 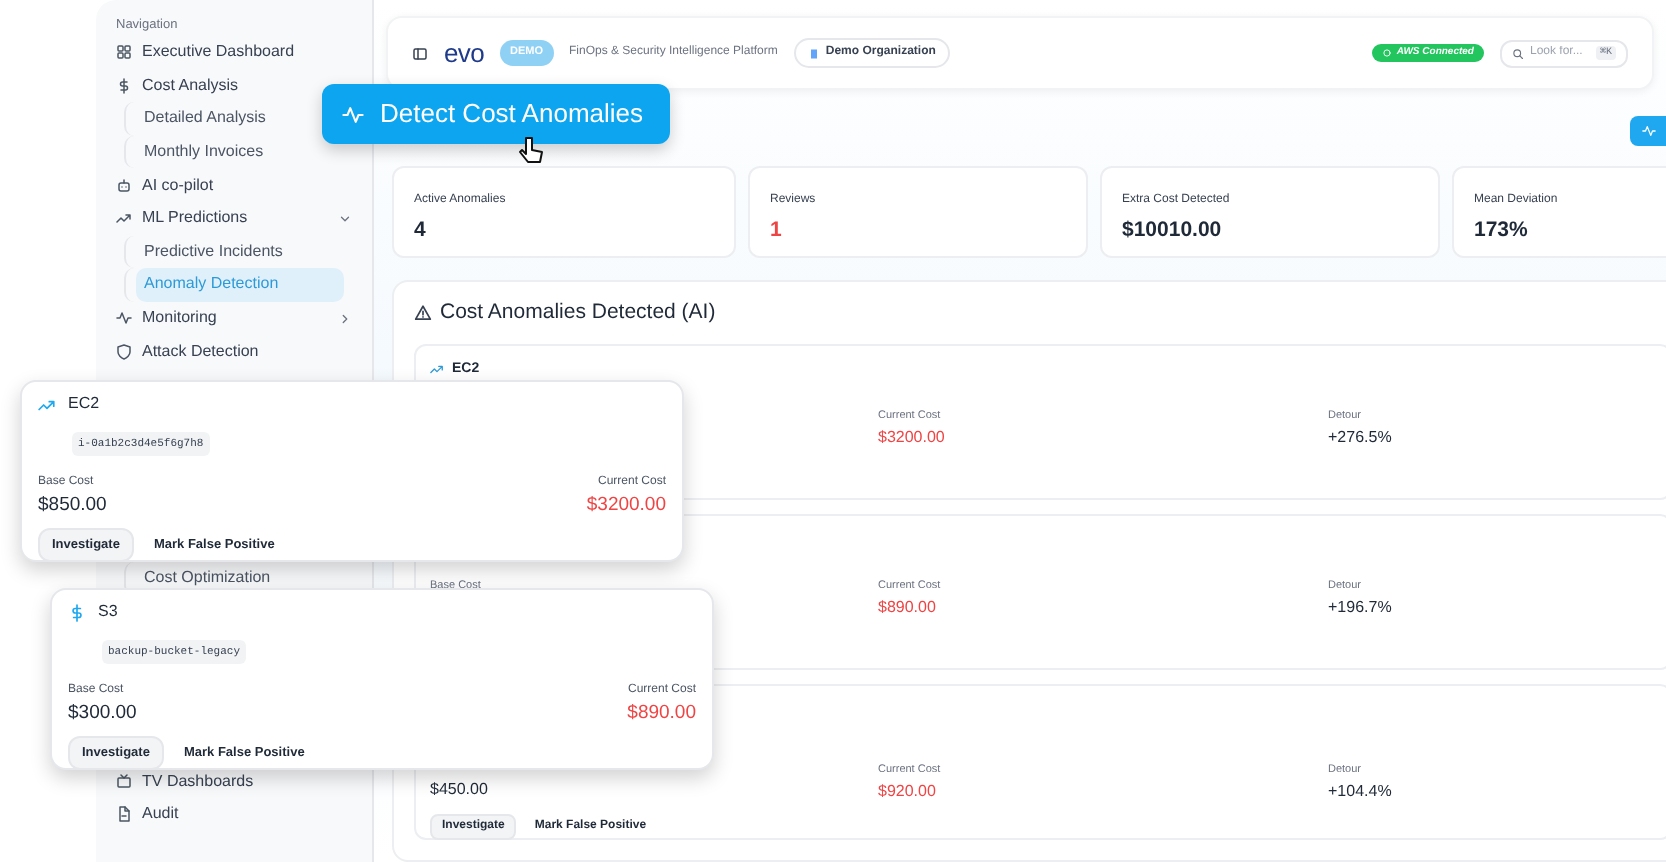 What do you see at coordinates (578, 313) in the screenshot?
I see `section-title: Cost Anomalies Detected (AI)` at bounding box center [578, 313].